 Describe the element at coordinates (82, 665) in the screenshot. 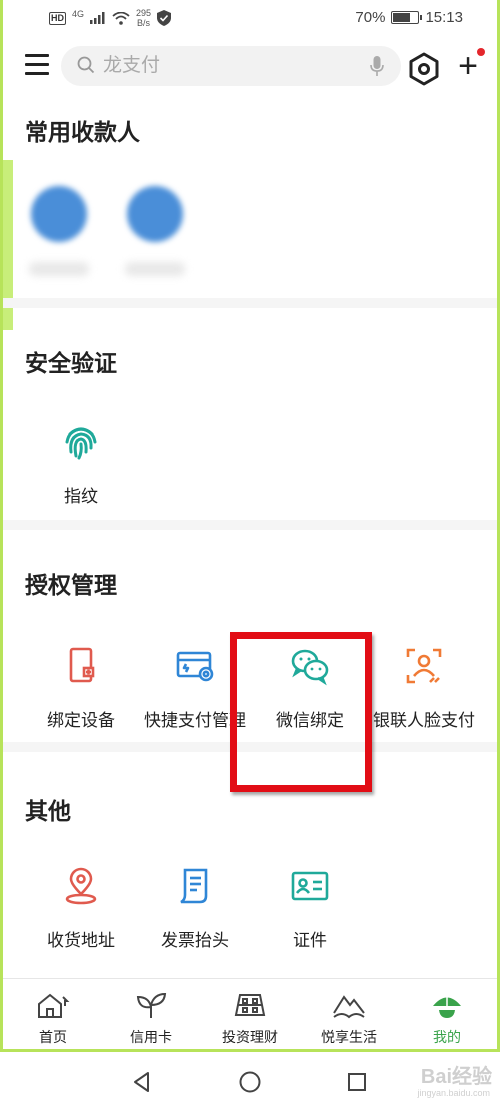

I see `device-icon` at that location.